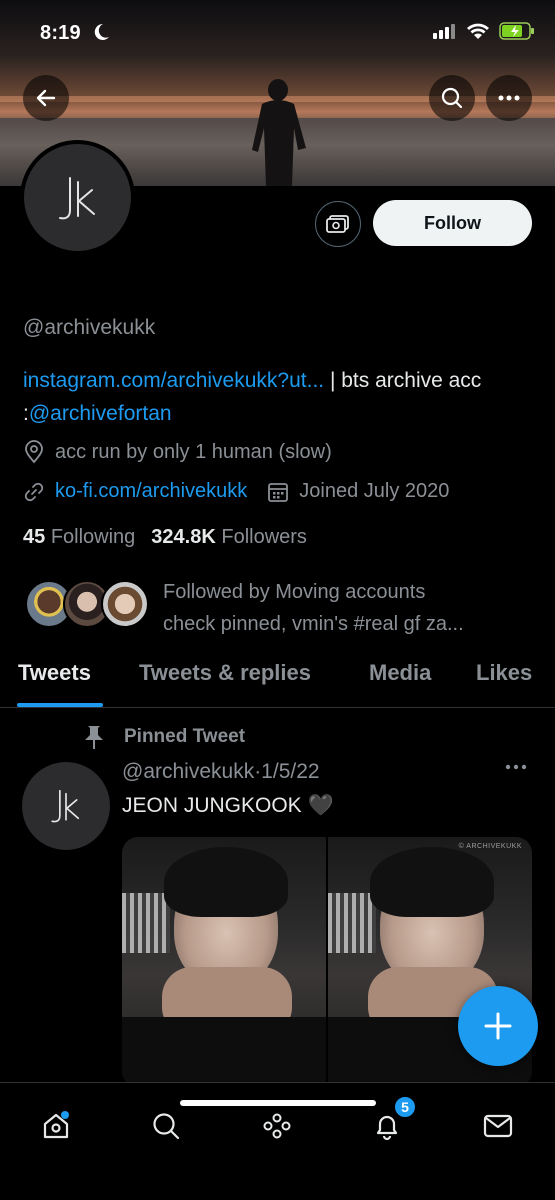 The height and width of the screenshot is (1200, 555). What do you see at coordinates (34, 537) in the screenshot?
I see `following-count: 45` at bounding box center [34, 537].